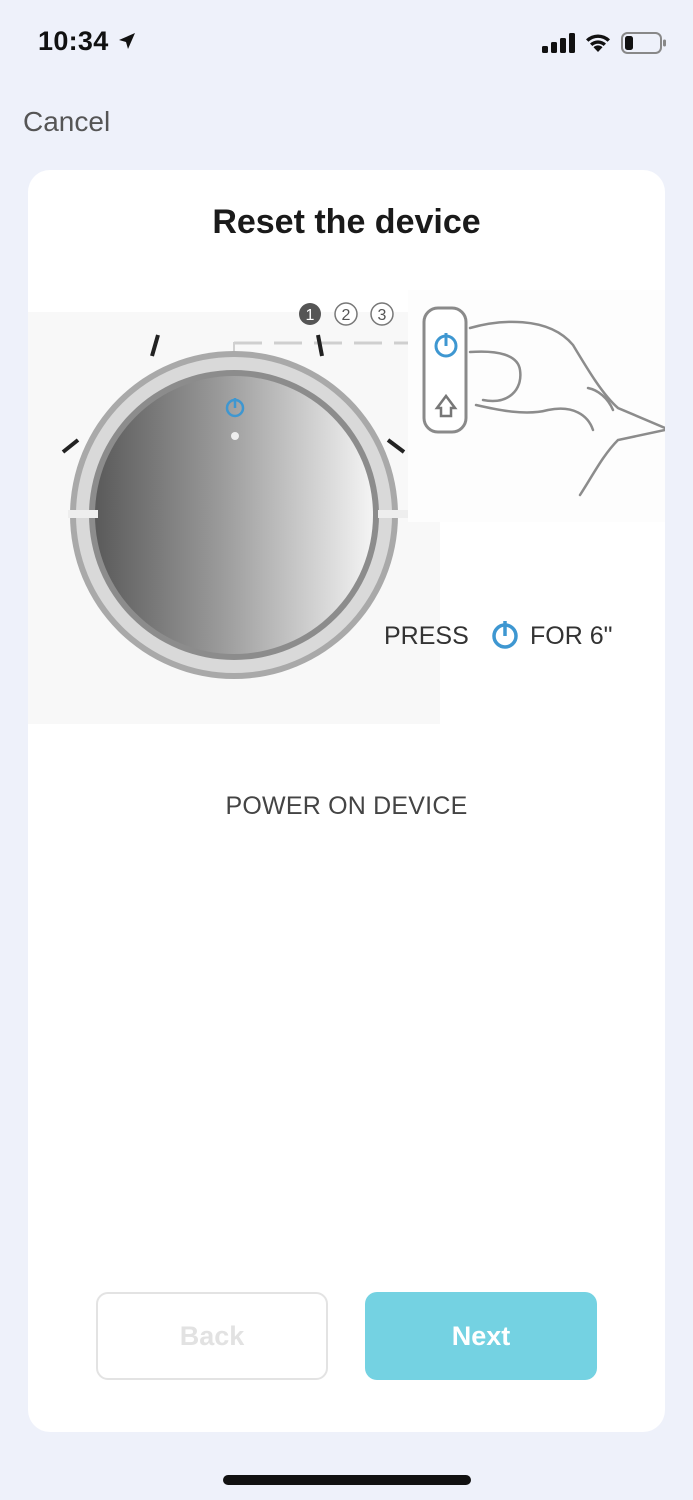 The width and height of the screenshot is (693, 1500). Describe the element at coordinates (73, 41) in the screenshot. I see `status-time: 10:34` at that location.